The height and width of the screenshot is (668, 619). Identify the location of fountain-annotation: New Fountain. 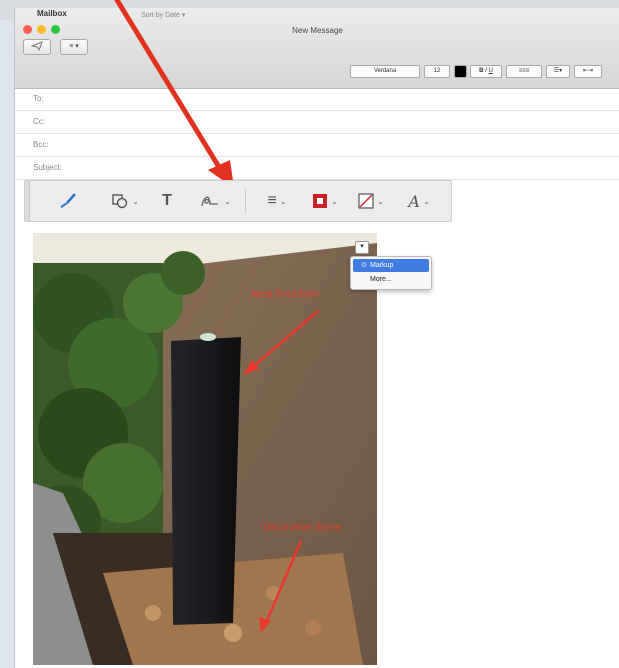
(285, 294).